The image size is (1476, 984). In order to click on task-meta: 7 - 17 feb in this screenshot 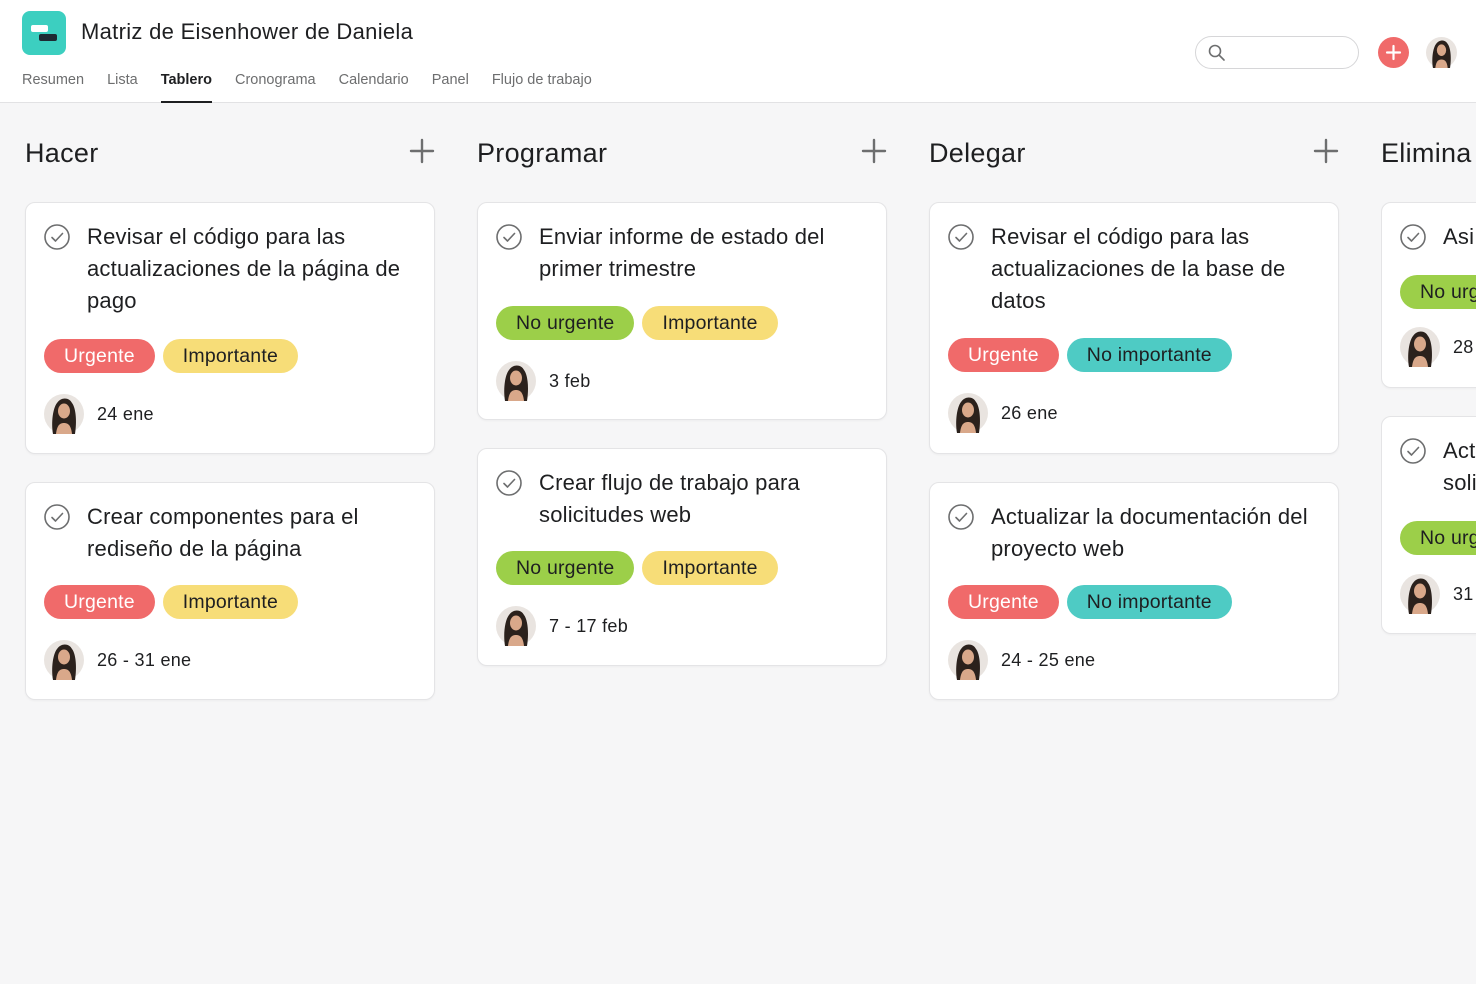, I will do `click(562, 626)`.